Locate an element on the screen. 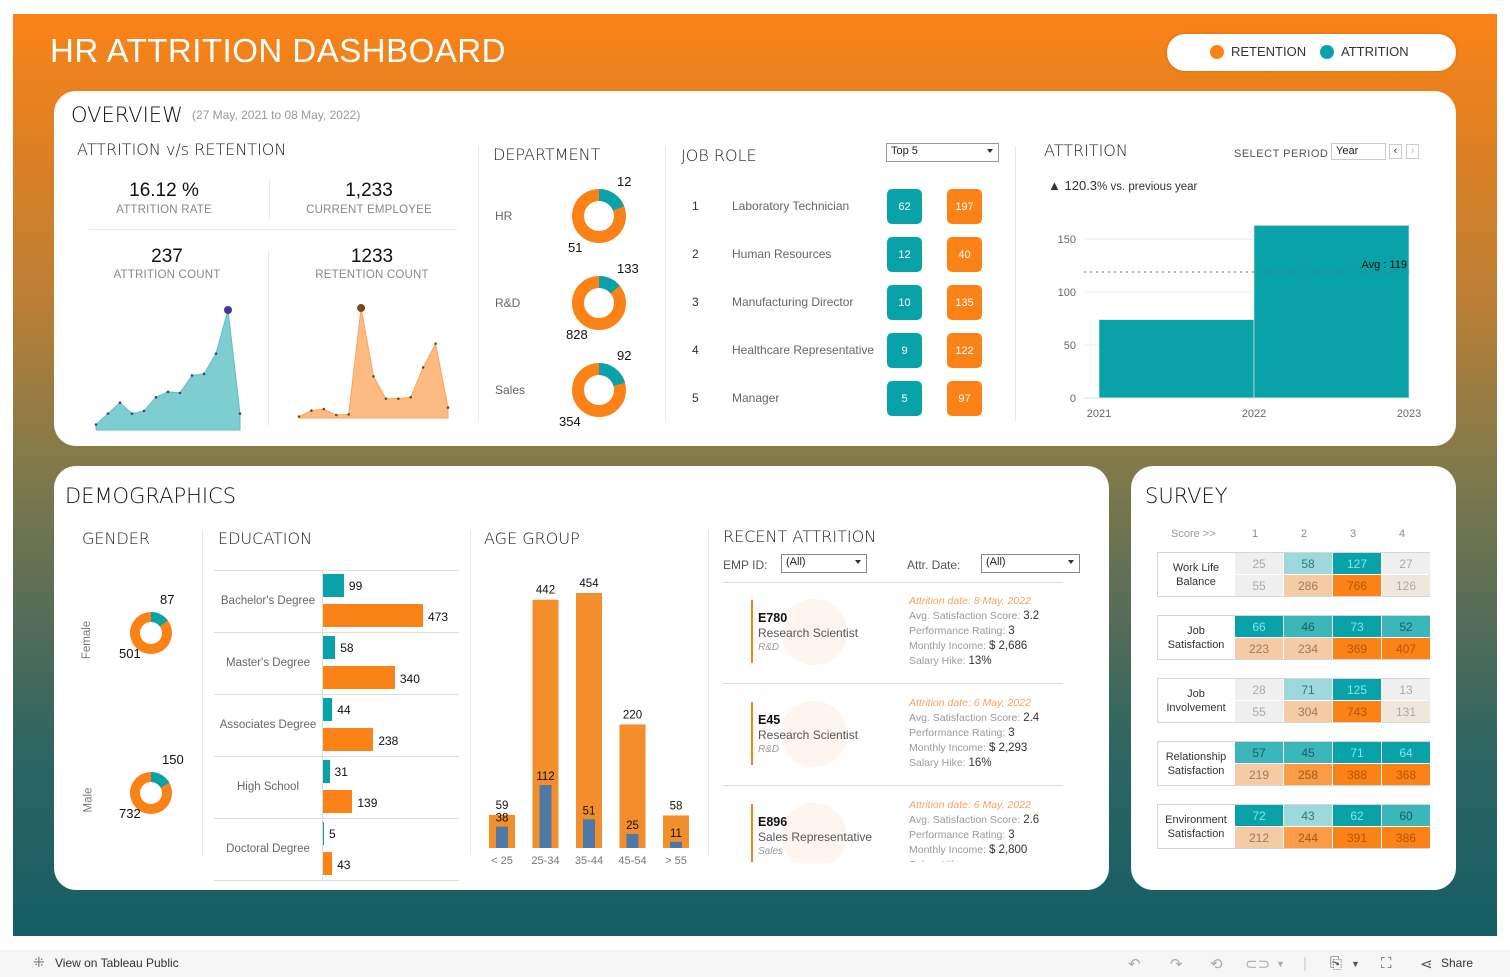 The width and height of the screenshot is (1510, 977). attrition-trend-chart: 0 50 100 150 2021 2022 2023 Avg : 119 is located at coordinates (1231, 320).